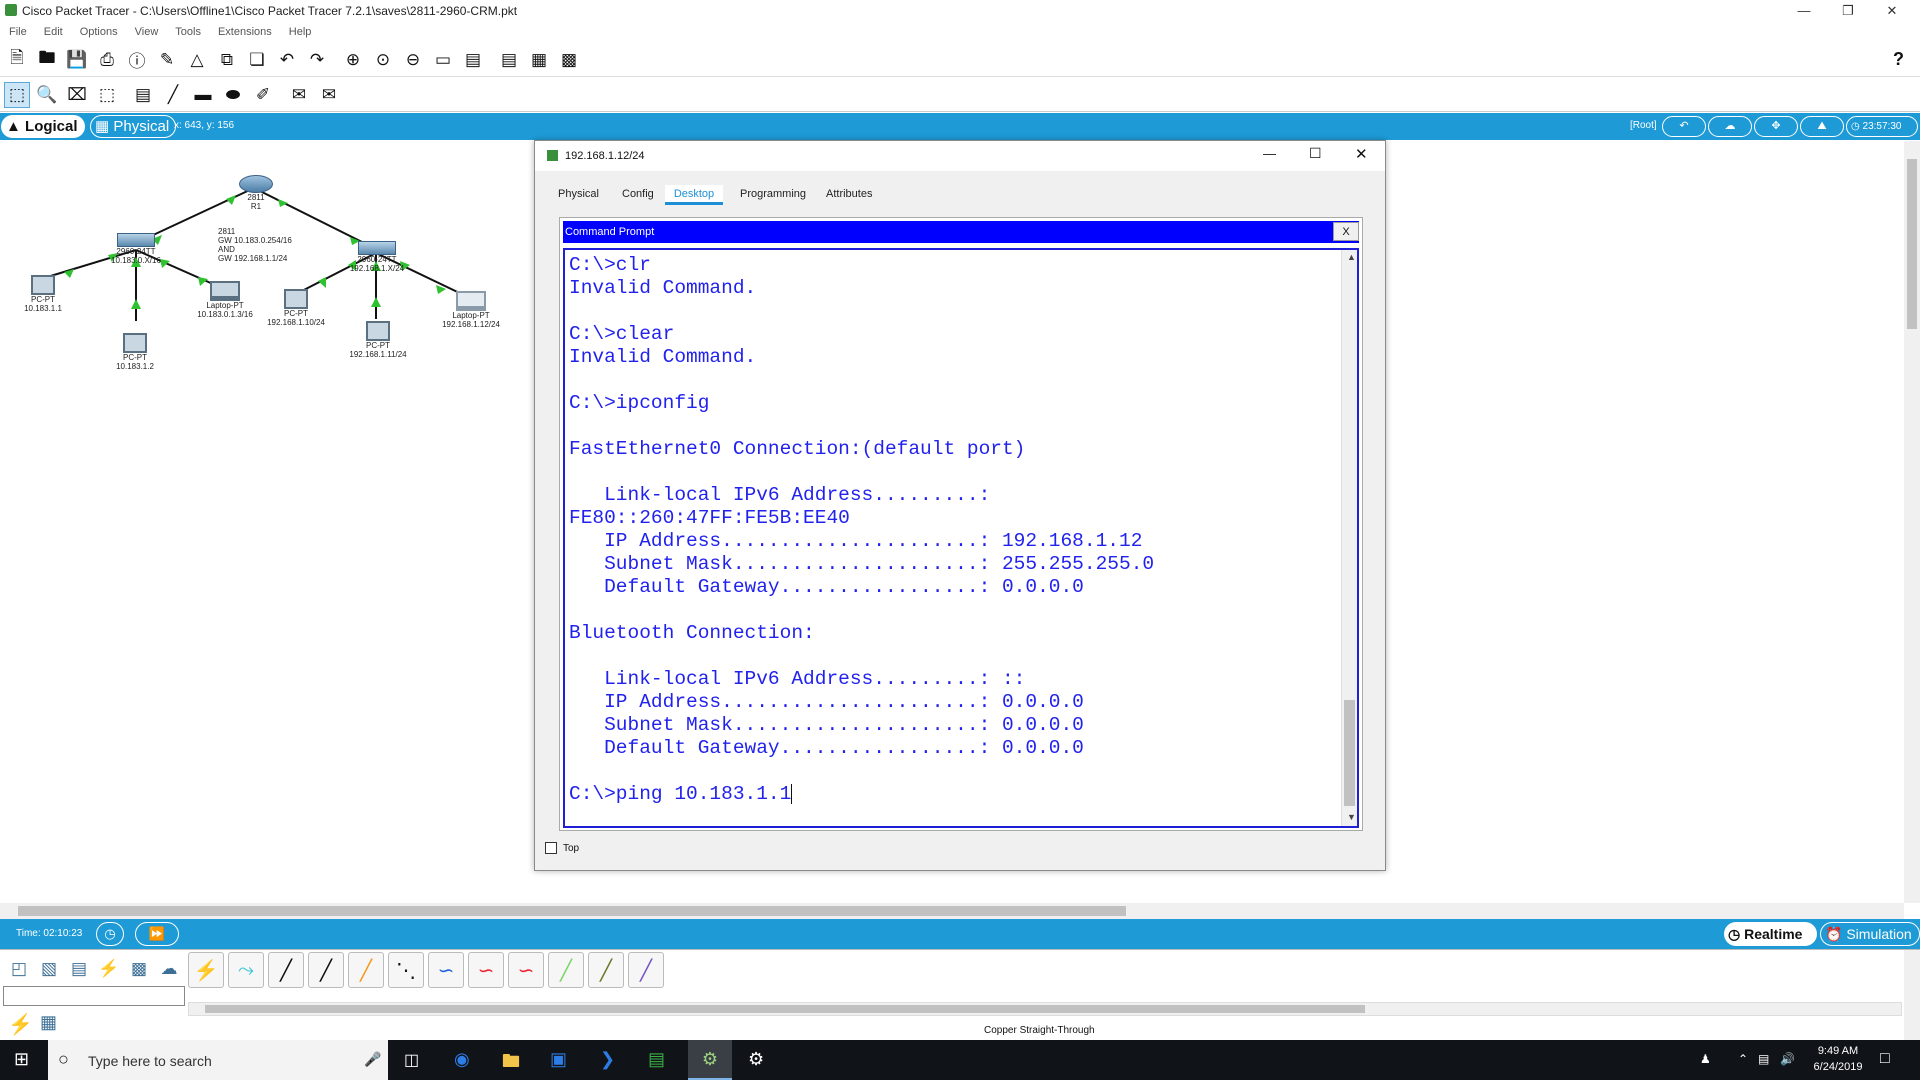 Image resolution: width=1920 pixels, height=1080 pixels. What do you see at coordinates (578, 195) in the screenshot?
I see `tab-physical: Physical` at bounding box center [578, 195].